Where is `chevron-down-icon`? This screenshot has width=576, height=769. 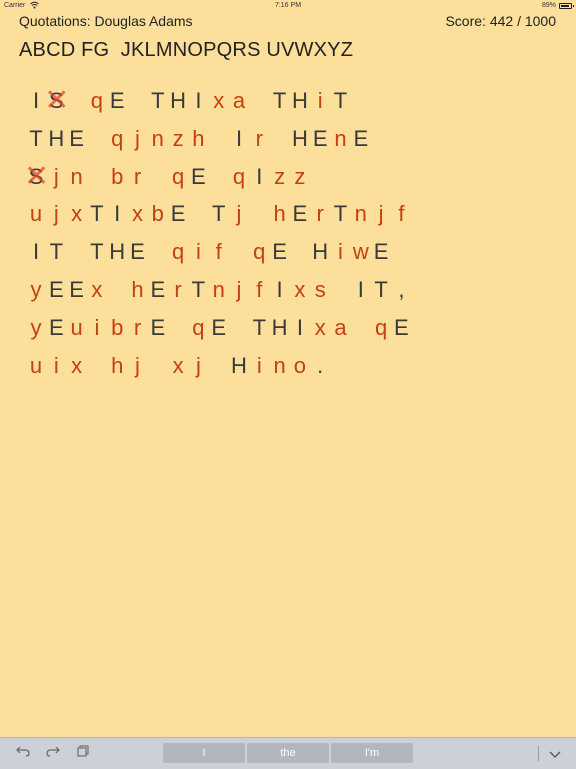 chevron-down-icon is located at coordinates (555, 754).